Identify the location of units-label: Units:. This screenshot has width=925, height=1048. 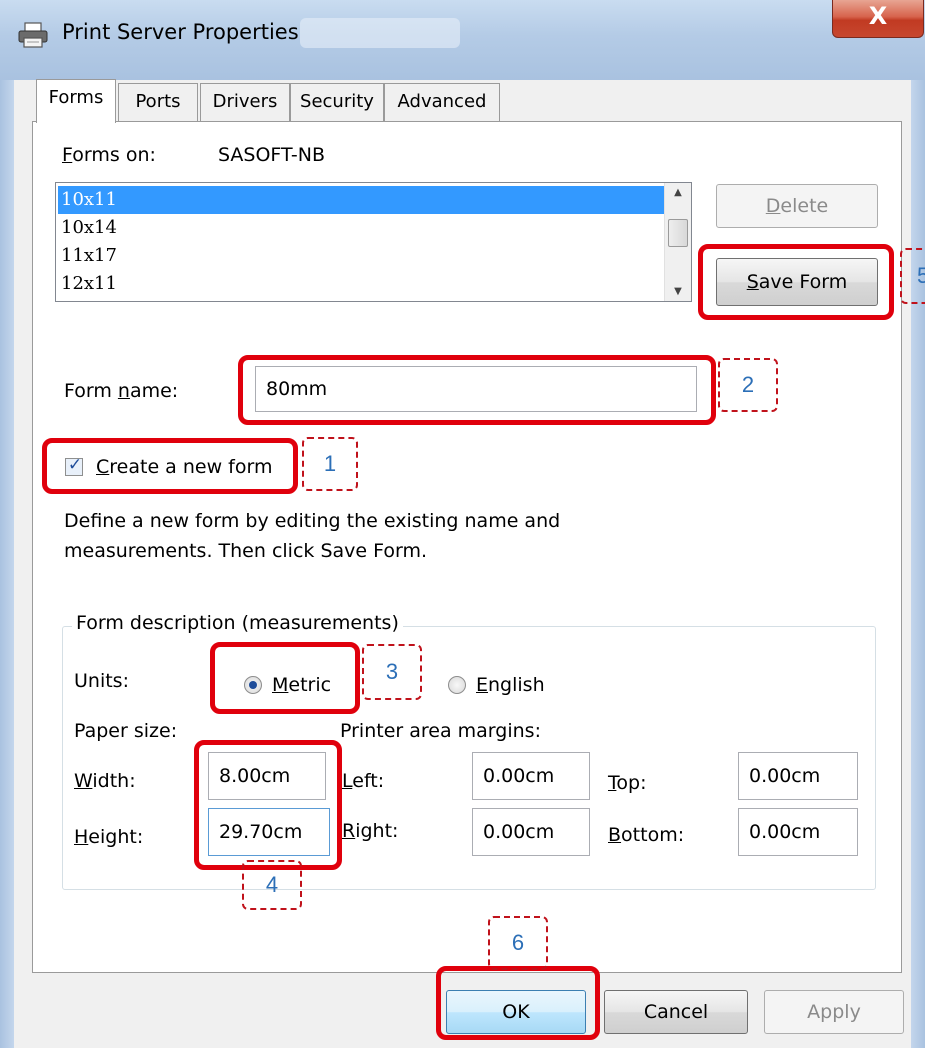
(101, 681).